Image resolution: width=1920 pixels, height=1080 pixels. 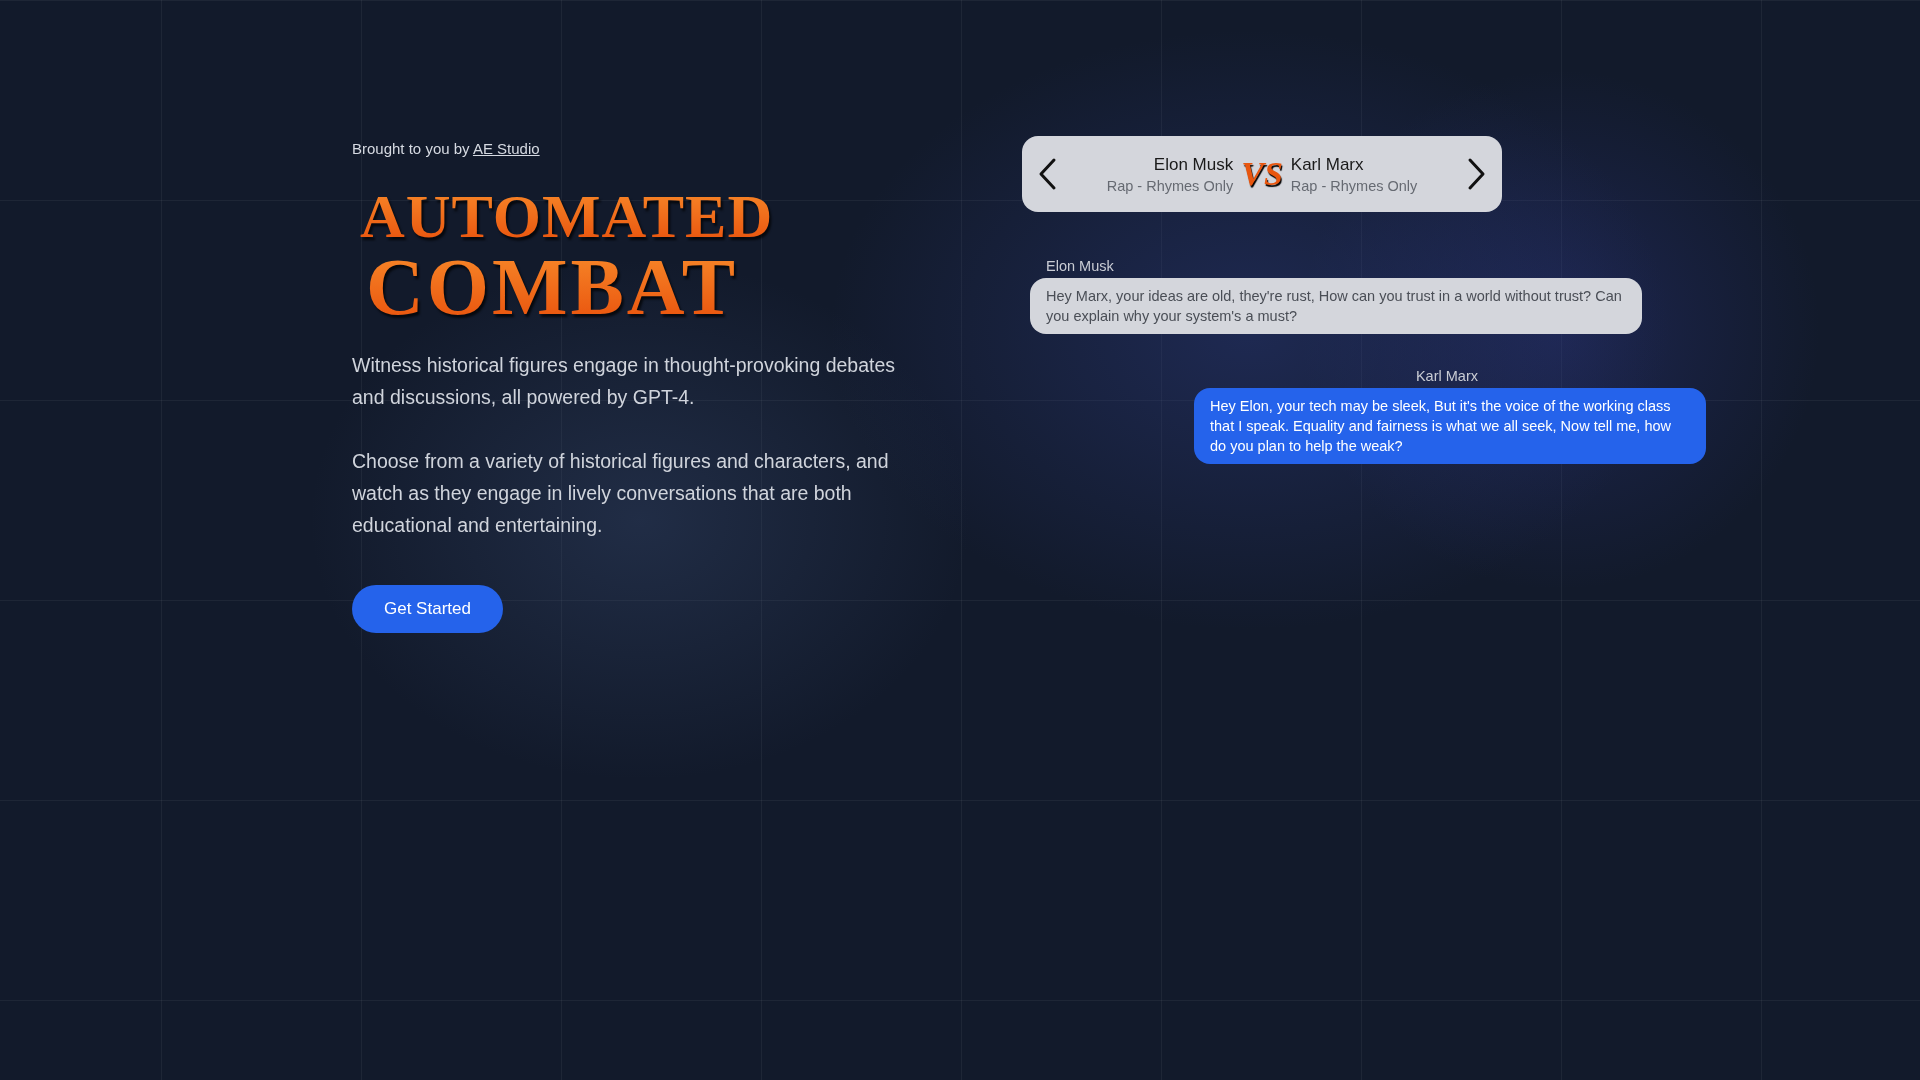 I want to click on intro-paragraph: Choose from a variety of historical figures and characters, and watch as they engage in lively conversations that are both educational and entertaining., so click(x=621, y=493).